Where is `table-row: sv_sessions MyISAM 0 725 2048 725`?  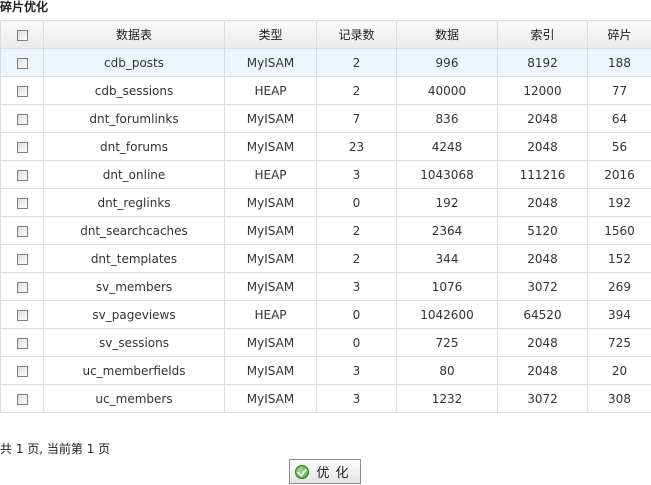 table-row: sv_sessions MyISAM 0 725 2048 725 is located at coordinates (325, 342).